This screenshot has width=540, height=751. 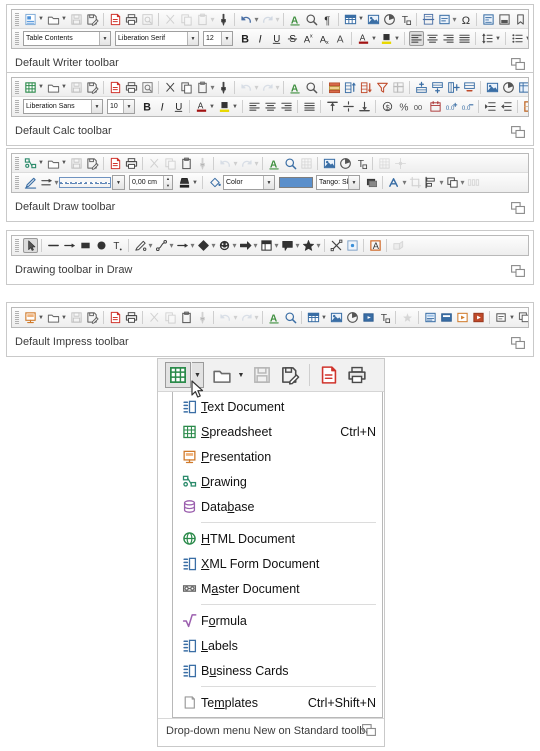 What do you see at coordinates (92, 19) in the screenshot?
I see `save-as-icon` at bounding box center [92, 19].